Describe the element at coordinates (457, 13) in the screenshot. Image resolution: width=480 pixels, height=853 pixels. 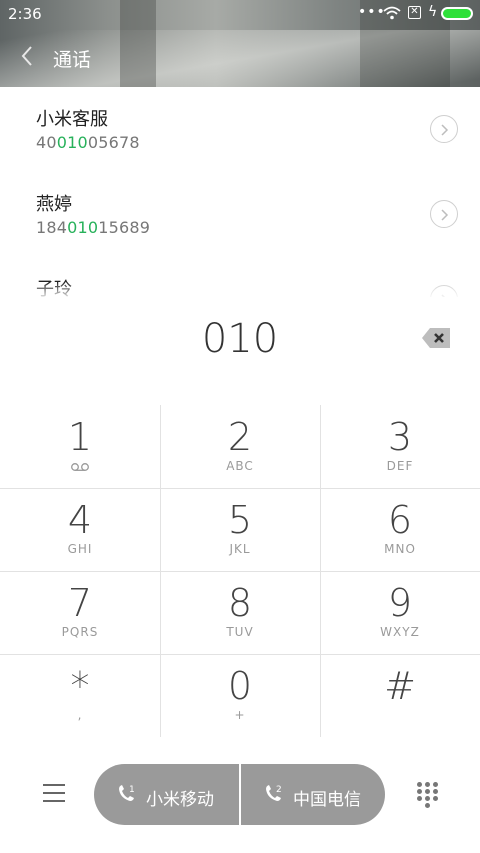
I see `battery-icon` at that location.